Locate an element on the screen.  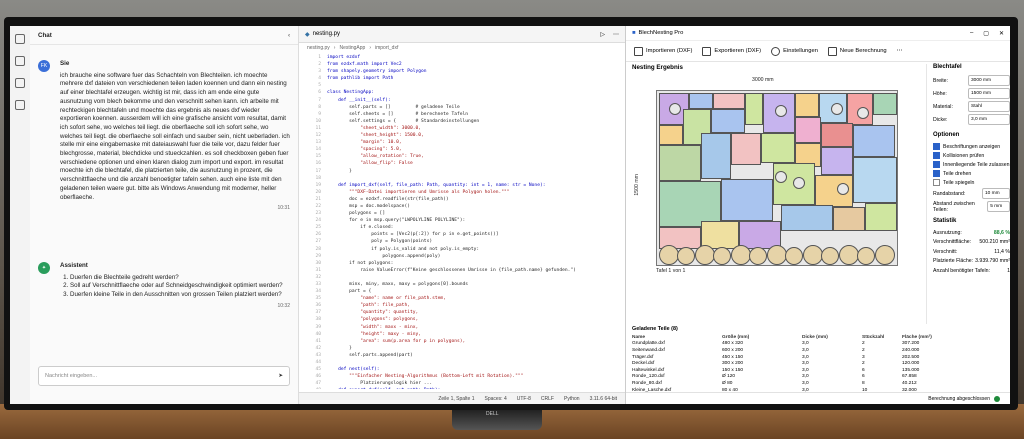
table-row: Träger.dxf 450 x 150 3,0 3 202.500 is located at coordinates (817, 357).